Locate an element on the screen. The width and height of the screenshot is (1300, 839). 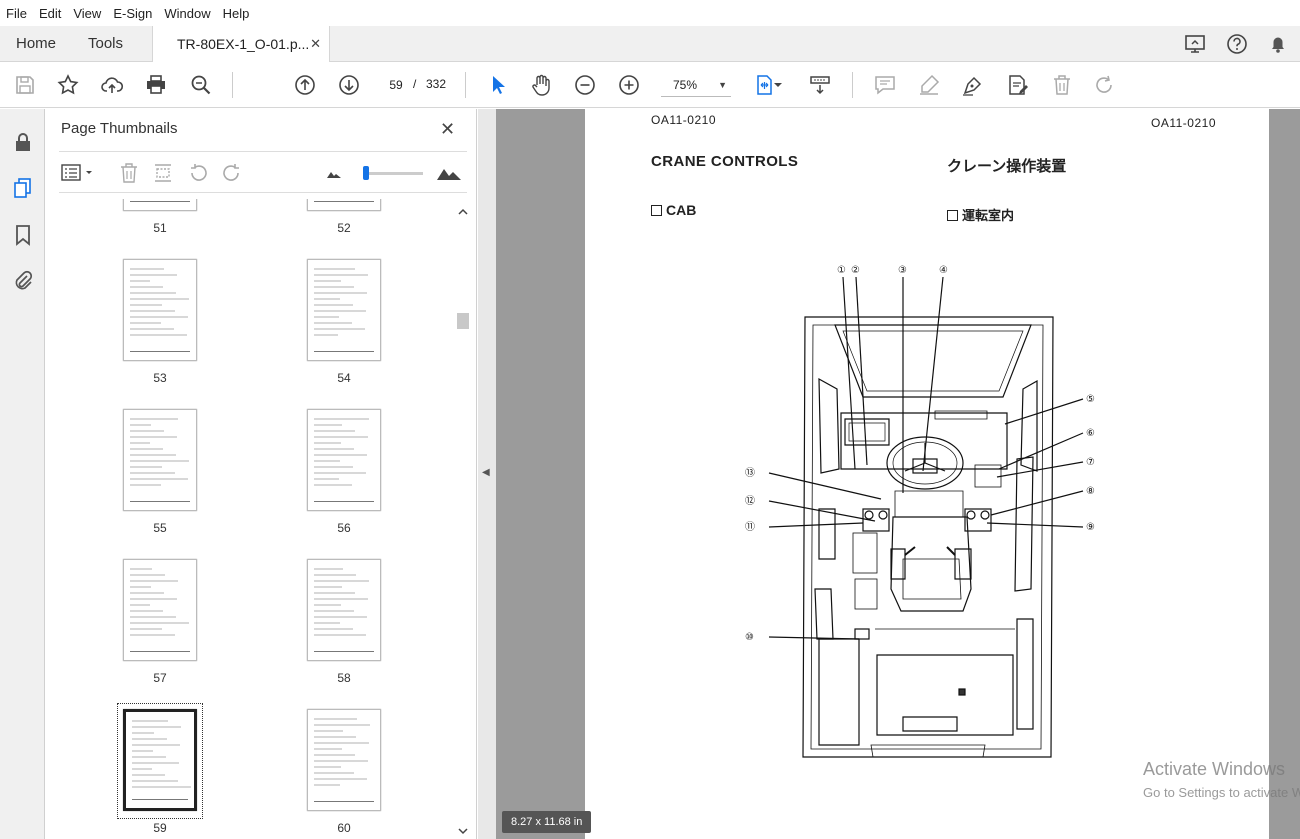
thumbnail-size-slider is located at coordinates (393, 173).